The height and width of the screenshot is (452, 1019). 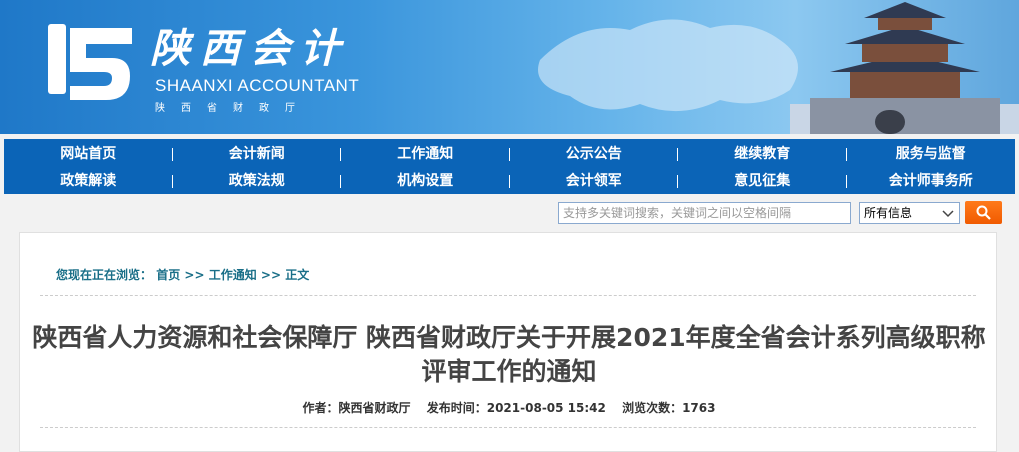 What do you see at coordinates (456, 408) in the screenshot?
I see `publish-label: 发布时间：` at bounding box center [456, 408].